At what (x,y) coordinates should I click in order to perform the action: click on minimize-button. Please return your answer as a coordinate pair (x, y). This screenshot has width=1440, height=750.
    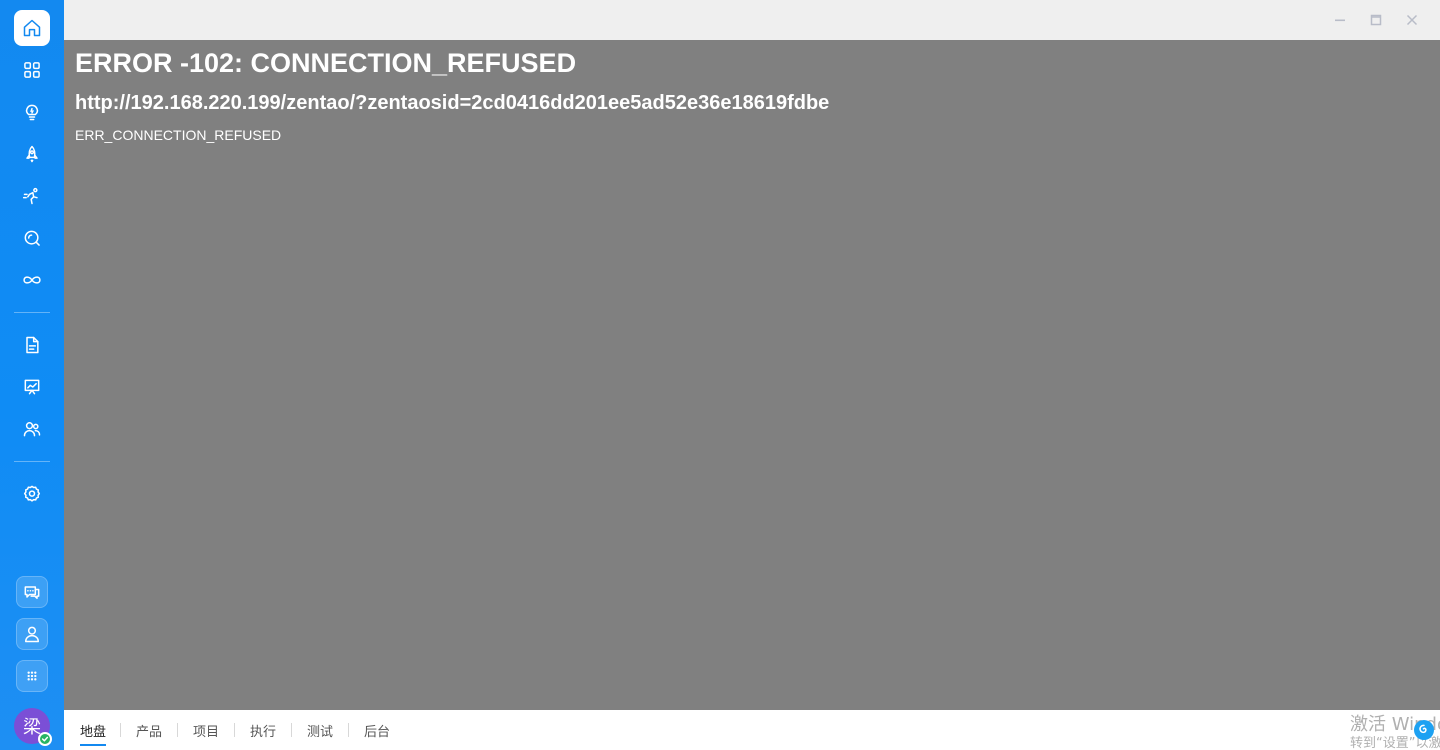
    Looking at the image, I should click on (1340, 20).